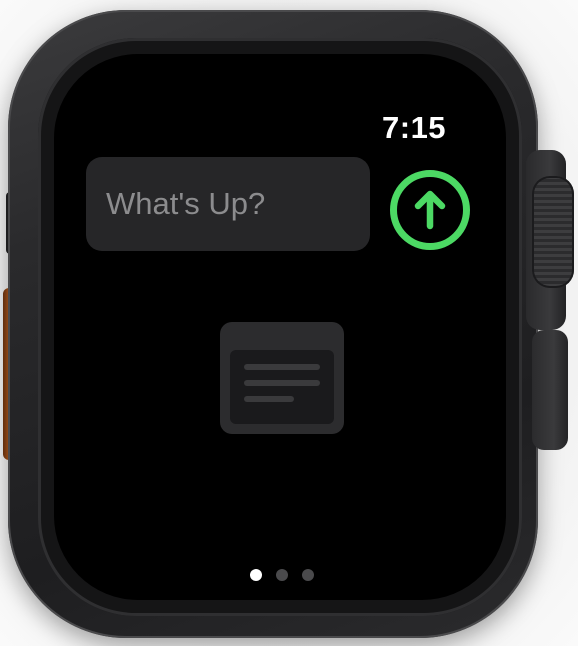 This screenshot has height=646, width=578. What do you see at coordinates (550, 390) in the screenshot?
I see `side-button` at bounding box center [550, 390].